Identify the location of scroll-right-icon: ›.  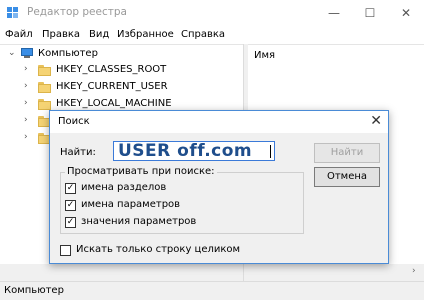
(414, 271).